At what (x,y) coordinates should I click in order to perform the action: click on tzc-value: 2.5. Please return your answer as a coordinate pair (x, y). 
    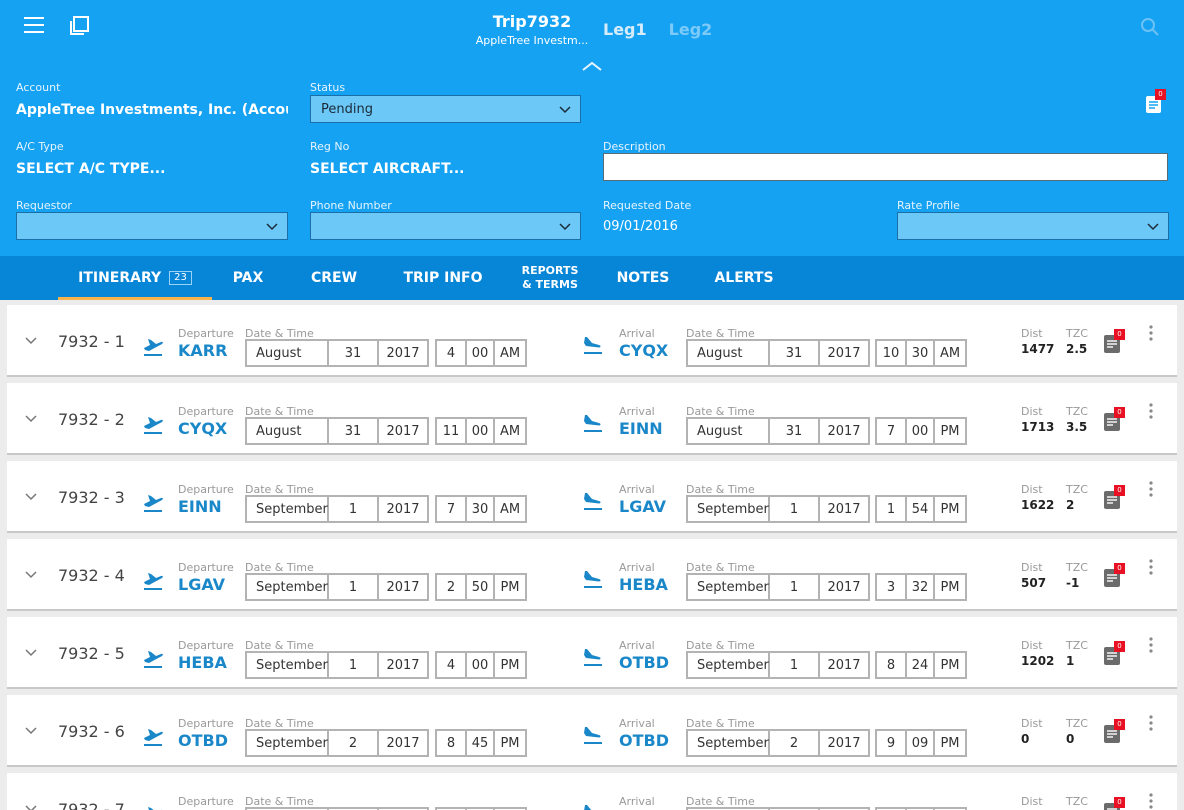
    Looking at the image, I should click on (1077, 349).